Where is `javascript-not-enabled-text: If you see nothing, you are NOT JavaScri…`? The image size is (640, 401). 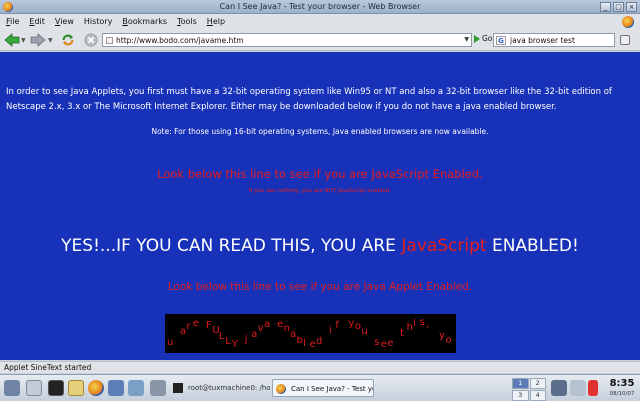 javascript-not-enabled-text: If you see nothing, you are NOT JavaScri… is located at coordinates (320, 191).